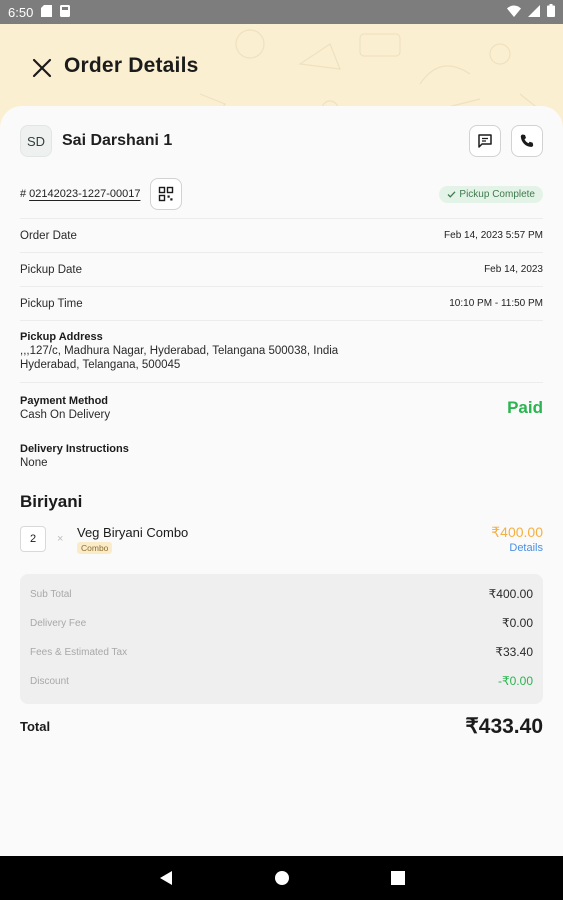  I want to click on qr-code-icon, so click(166, 194).